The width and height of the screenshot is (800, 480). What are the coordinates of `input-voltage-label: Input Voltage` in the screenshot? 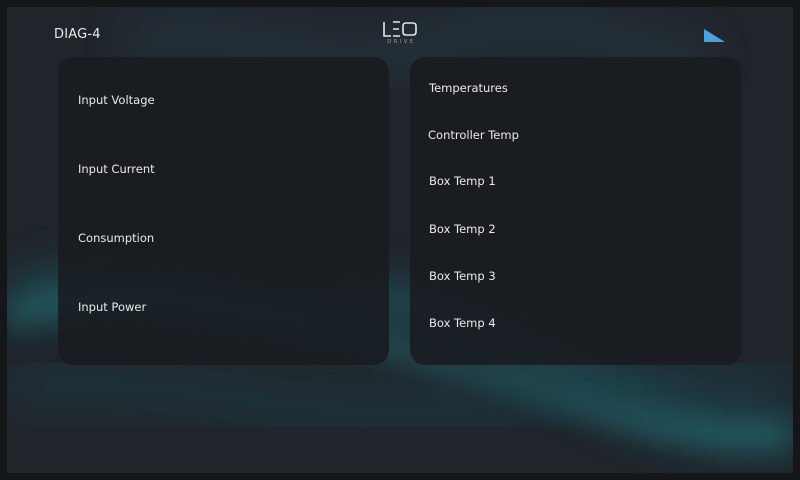 It's located at (116, 100).